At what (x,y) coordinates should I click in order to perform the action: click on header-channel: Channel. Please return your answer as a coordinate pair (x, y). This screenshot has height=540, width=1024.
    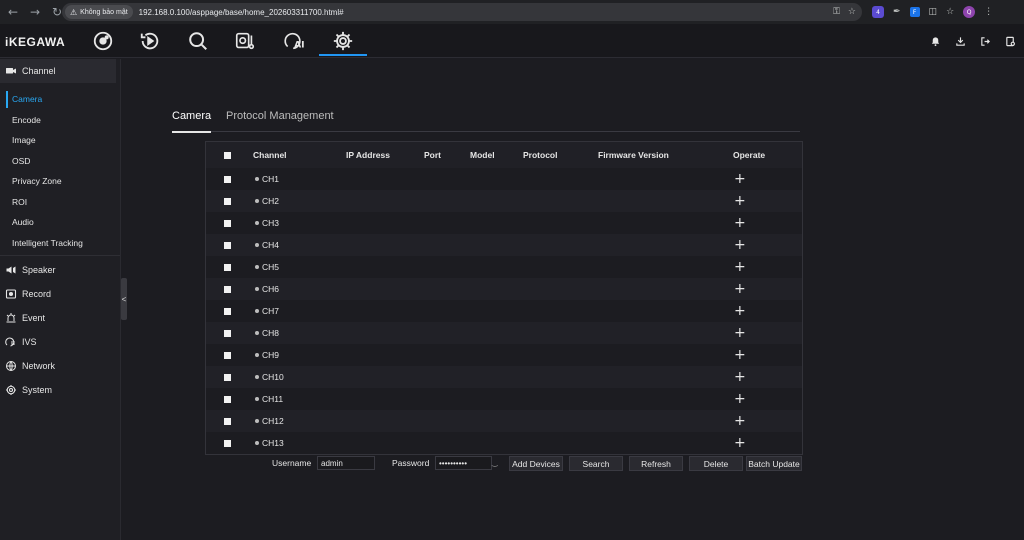
    Looking at the image, I should click on (270, 155).